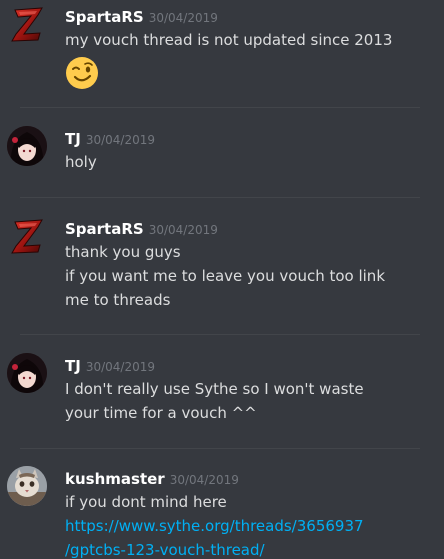 This screenshot has width=444, height=559. What do you see at coordinates (123, 252) in the screenshot?
I see `message-text: thank you guys` at bounding box center [123, 252].